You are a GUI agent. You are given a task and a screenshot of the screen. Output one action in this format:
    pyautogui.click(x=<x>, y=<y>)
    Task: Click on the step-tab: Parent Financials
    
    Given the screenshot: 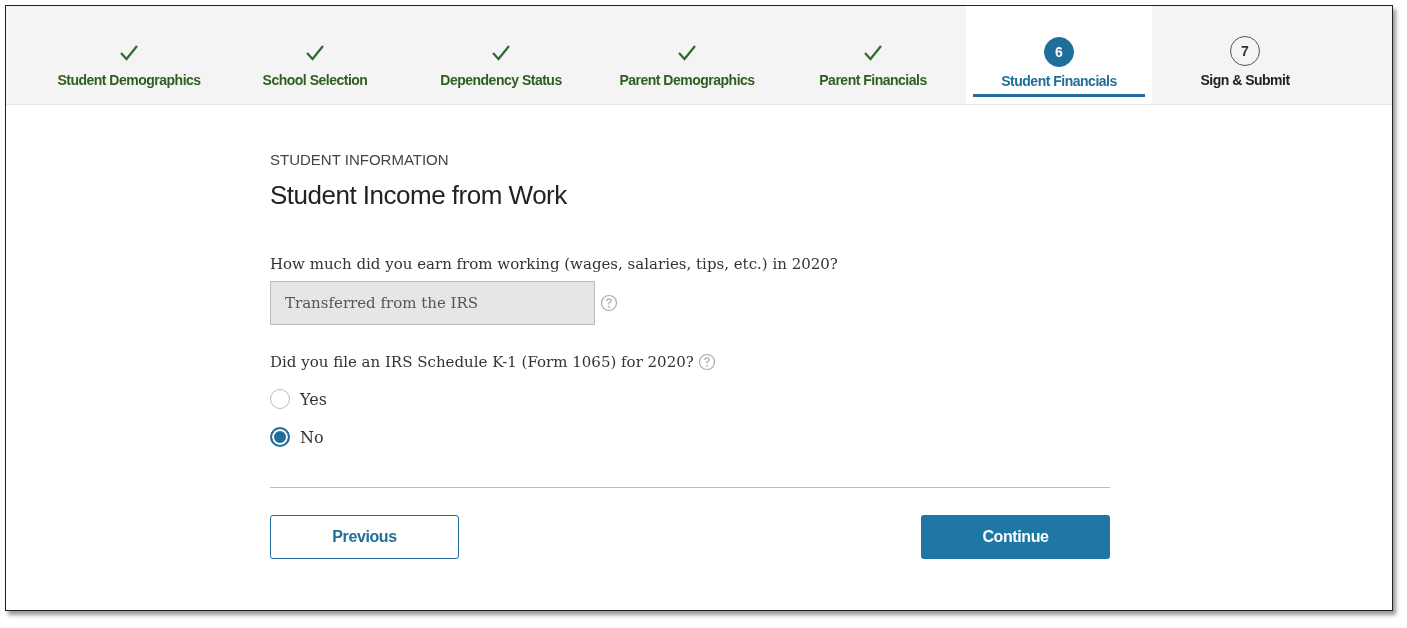 What is the action you would take?
    pyautogui.click(x=873, y=66)
    